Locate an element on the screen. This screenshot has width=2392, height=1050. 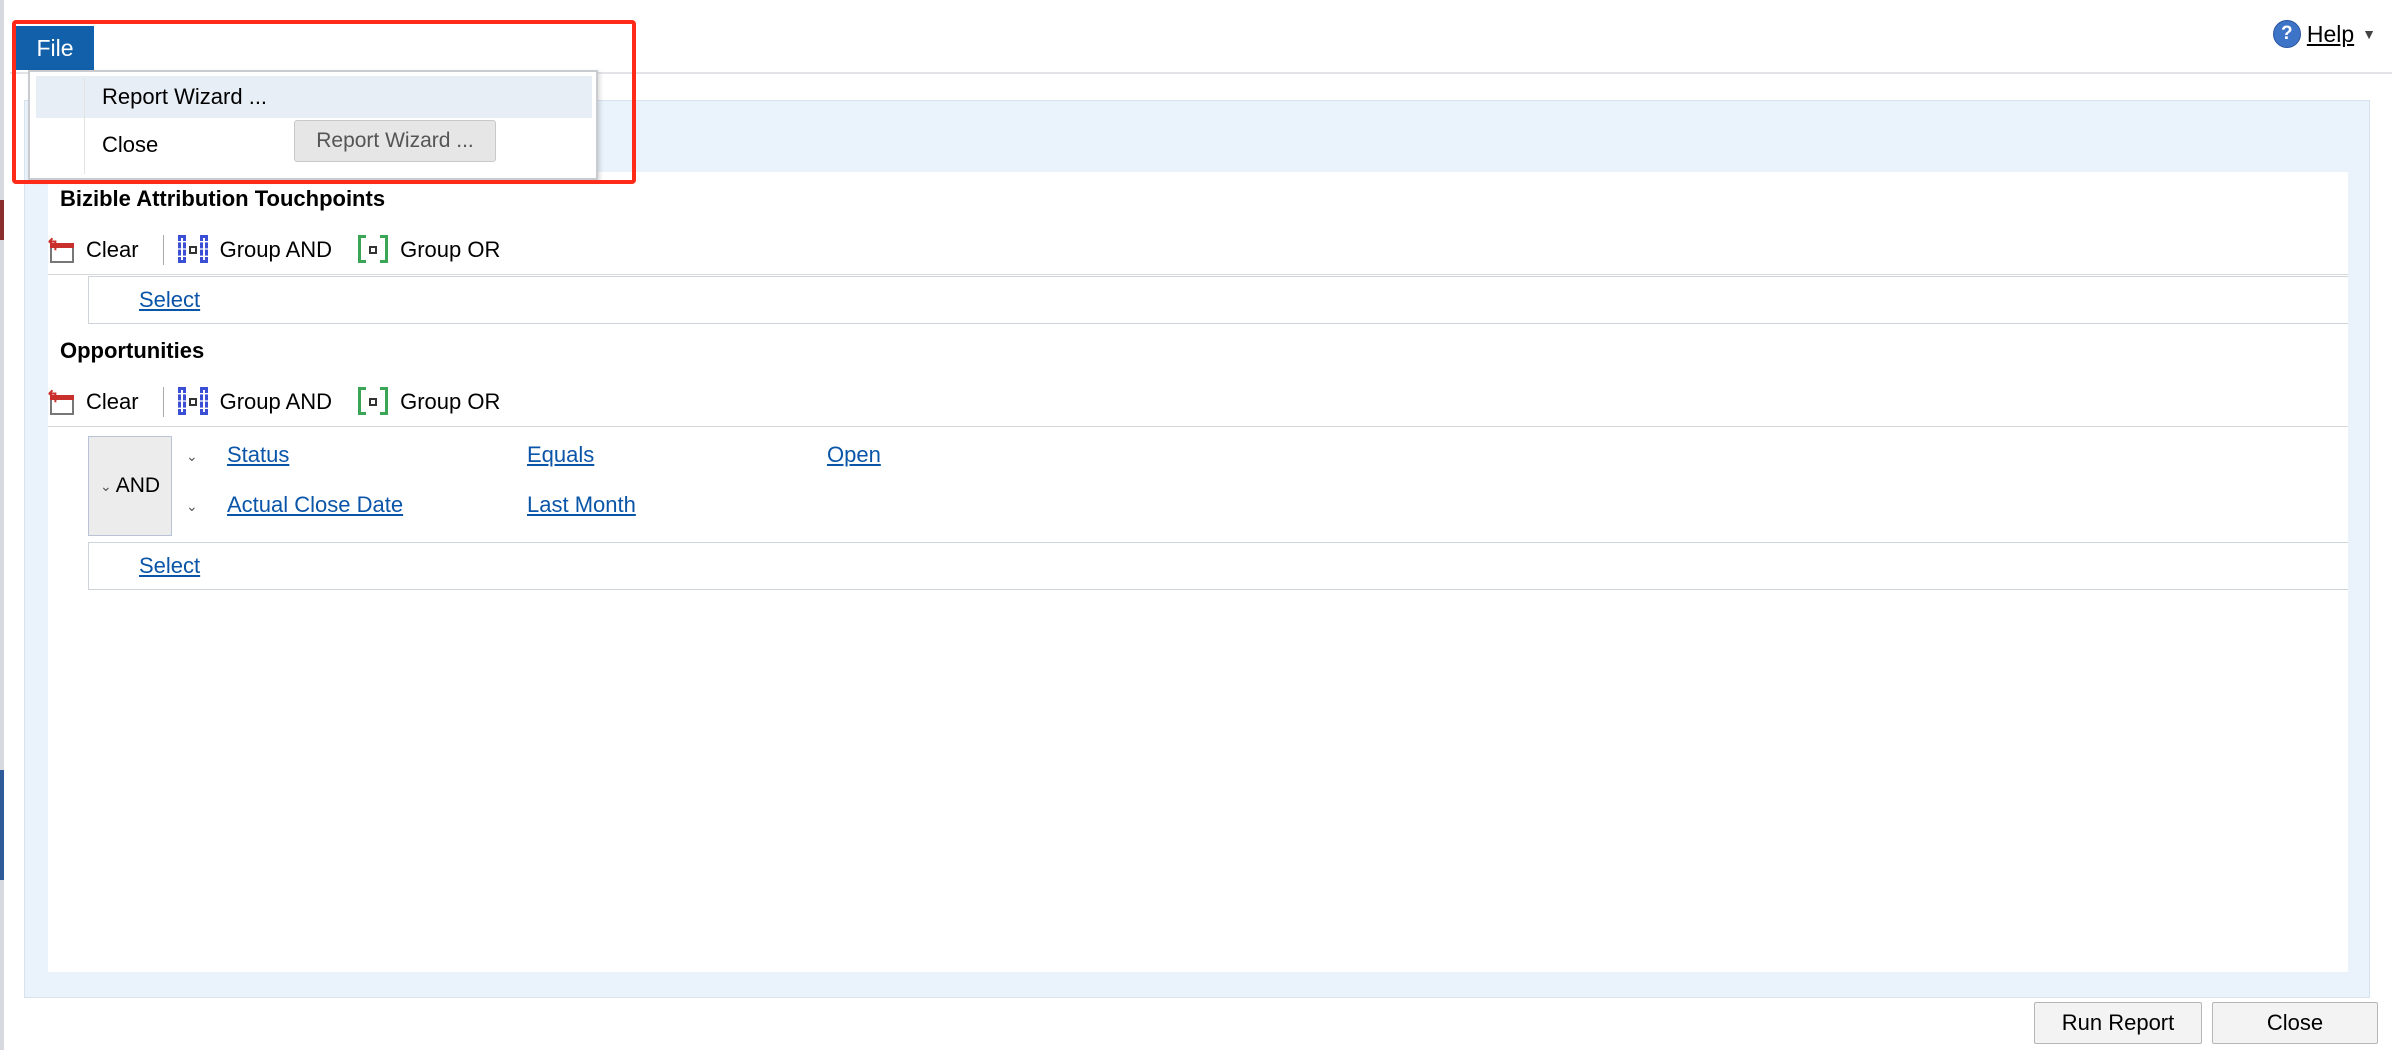
touchpoints-toolbar: ↰ Clear Group AND Group OR is located at coordinates (1197, 250).